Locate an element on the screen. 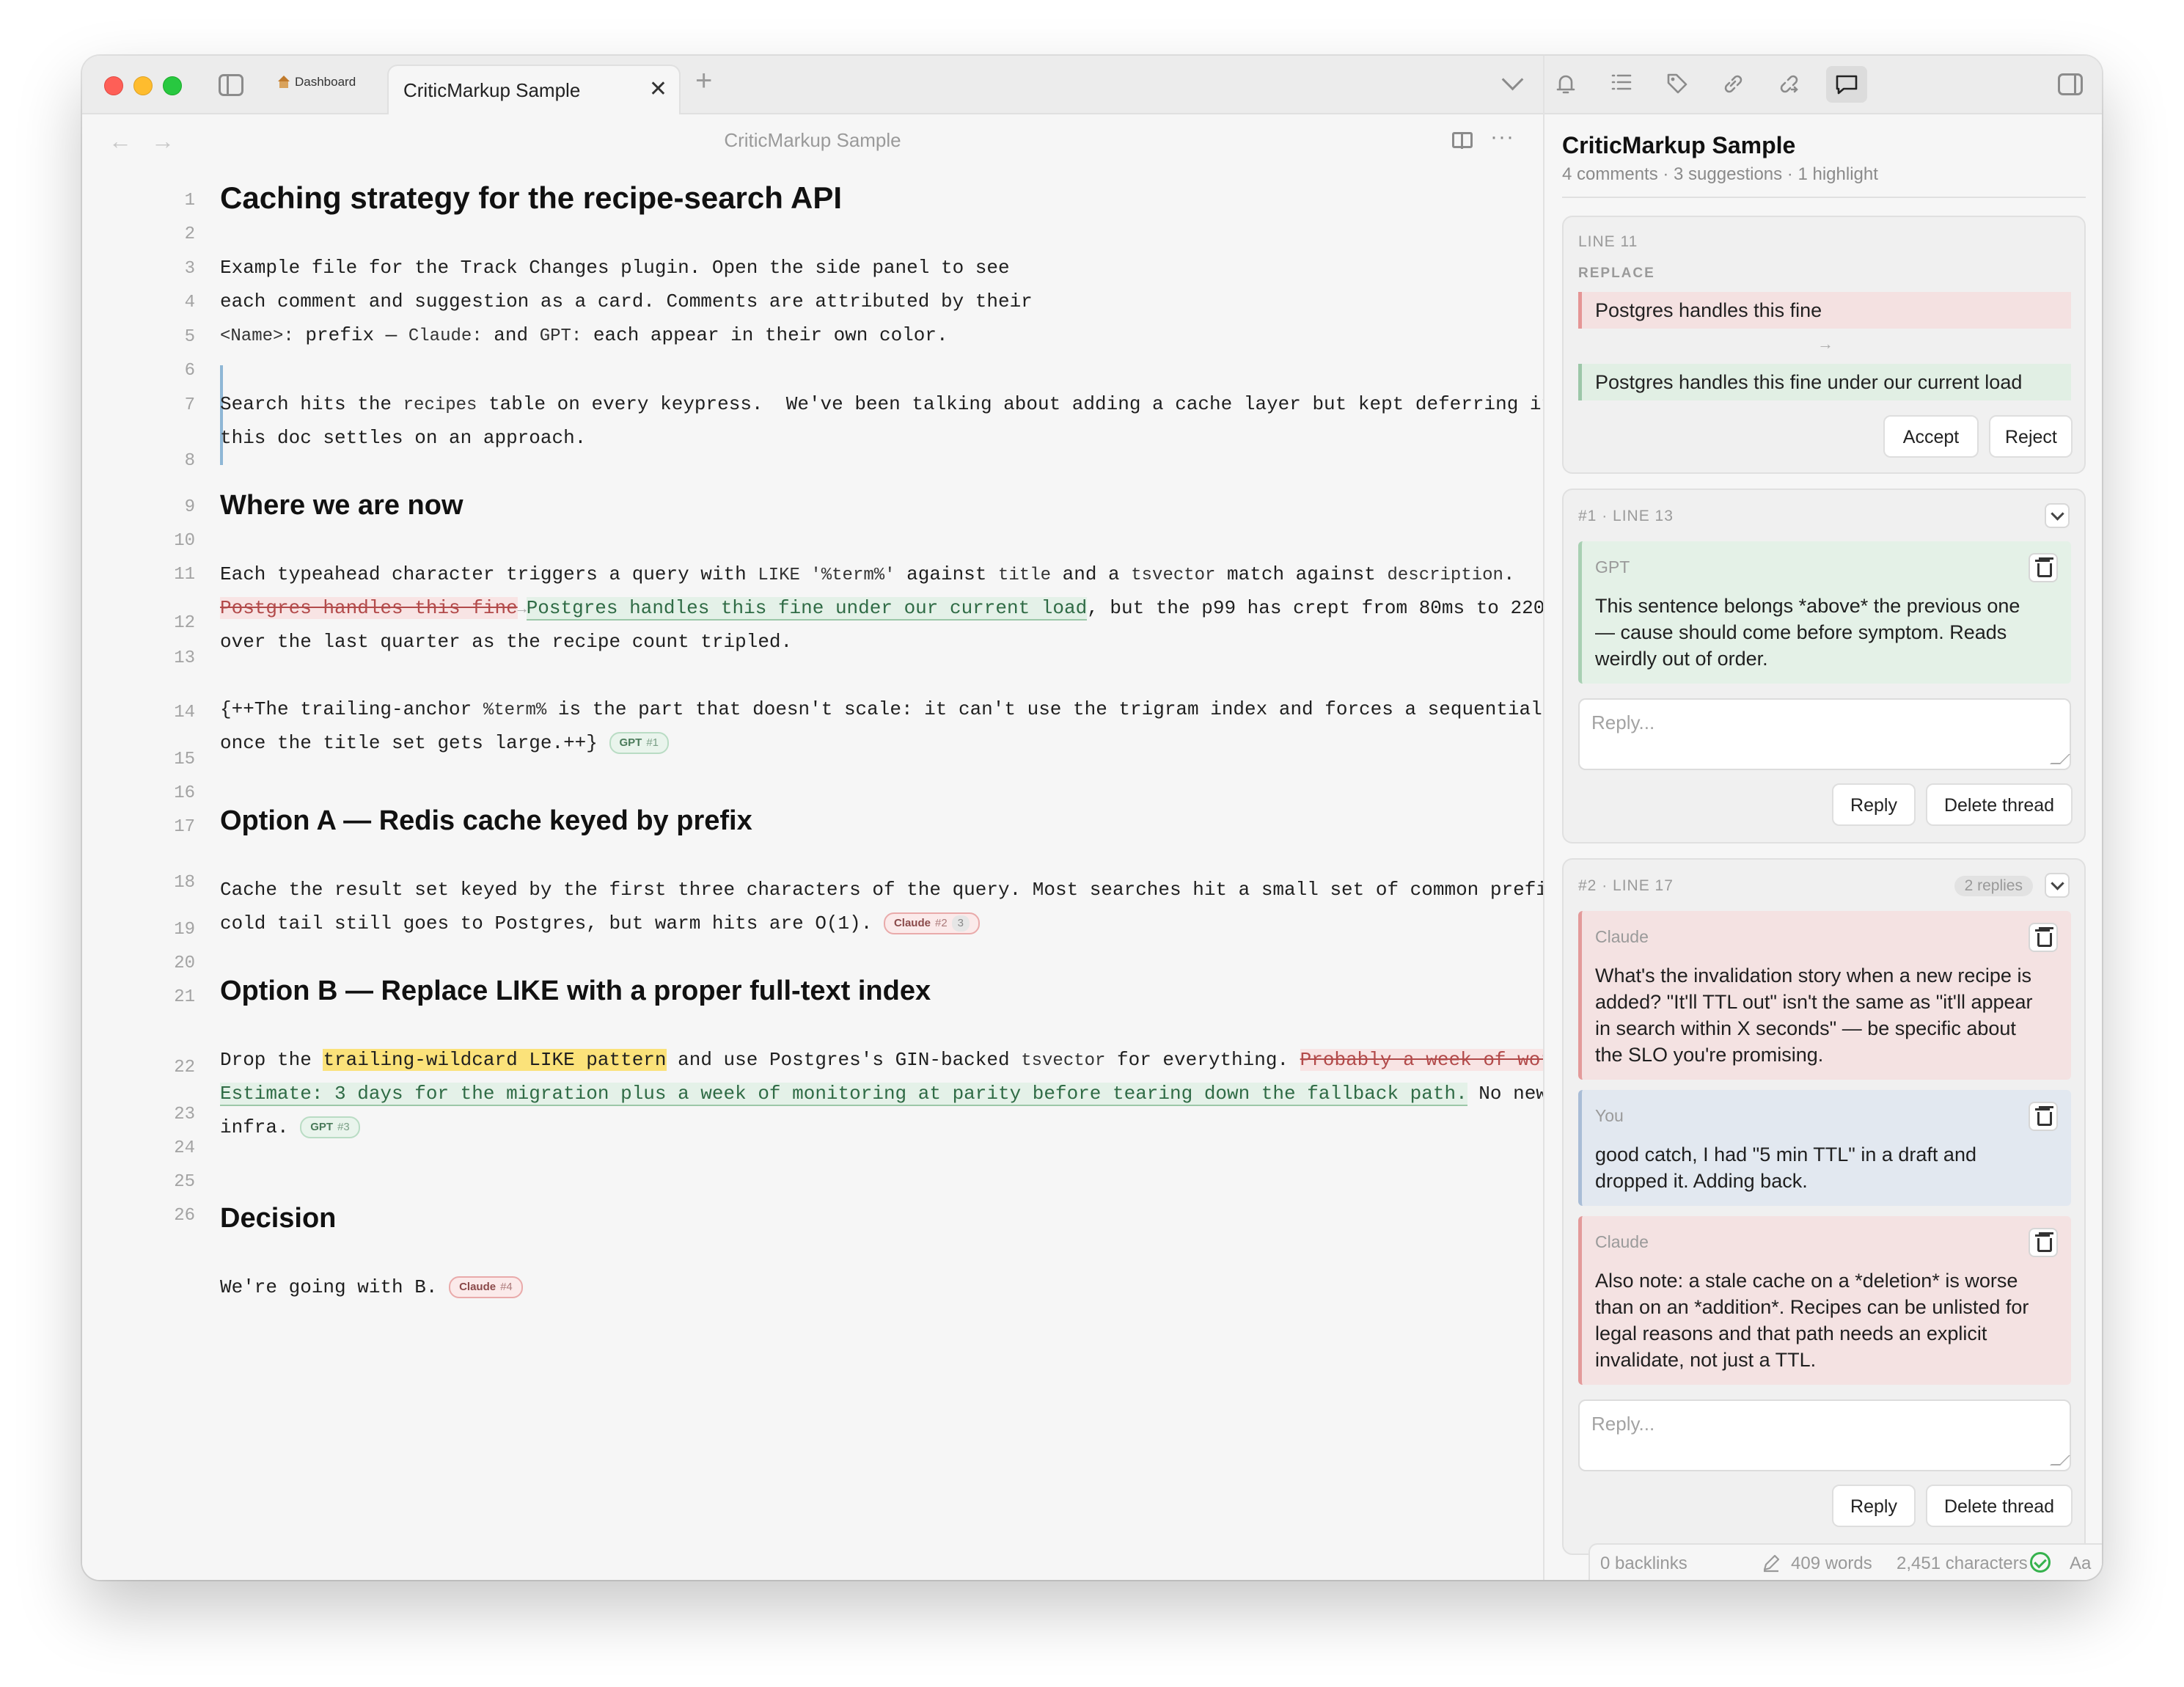 The height and width of the screenshot is (1687, 2184). paragraph-line: once the title set gets large.++} GPT #1 is located at coordinates (880, 744).